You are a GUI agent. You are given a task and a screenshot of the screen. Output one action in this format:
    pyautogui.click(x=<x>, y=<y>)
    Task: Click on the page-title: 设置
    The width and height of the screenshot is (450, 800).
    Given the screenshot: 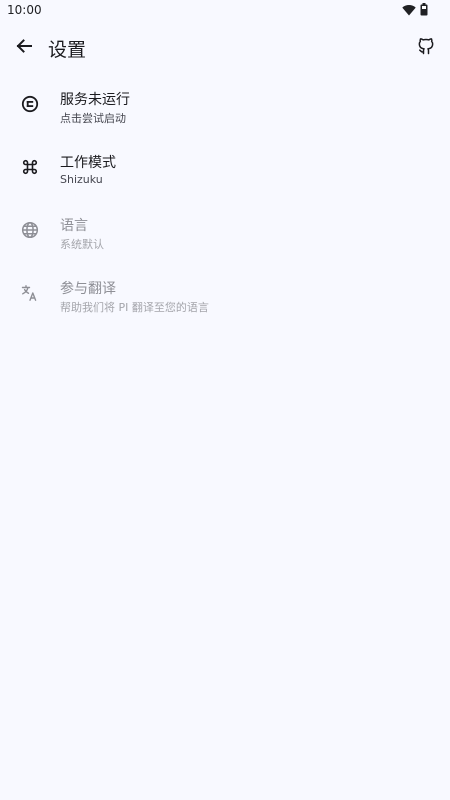 What is the action you would take?
    pyautogui.click(x=67, y=50)
    